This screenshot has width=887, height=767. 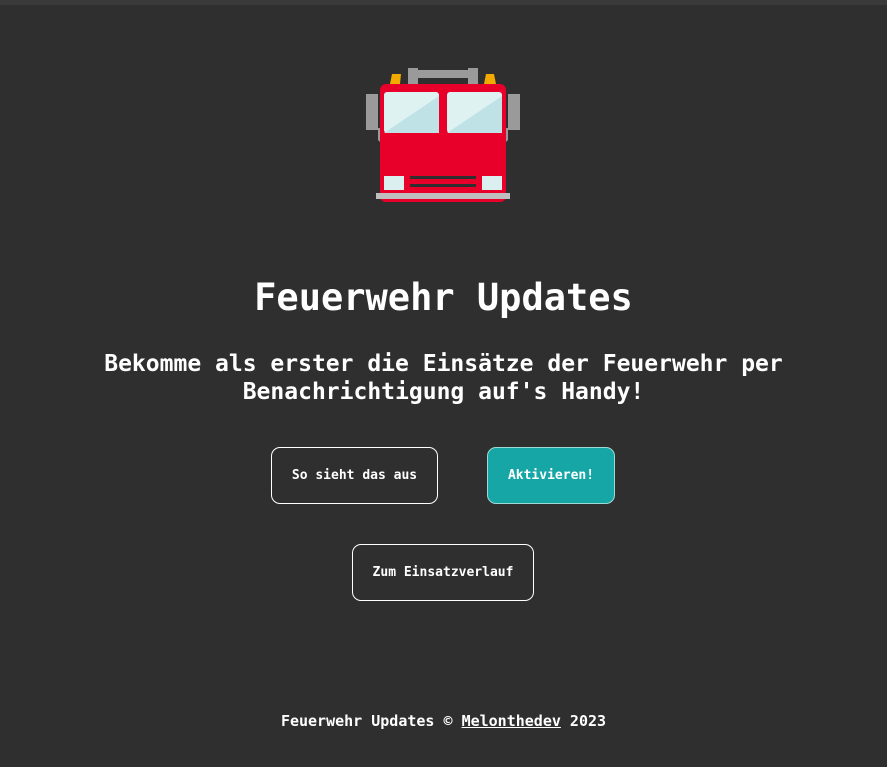 What do you see at coordinates (354, 475) in the screenshot?
I see `demo-button: So sieht das aus` at bounding box center [354, 475].